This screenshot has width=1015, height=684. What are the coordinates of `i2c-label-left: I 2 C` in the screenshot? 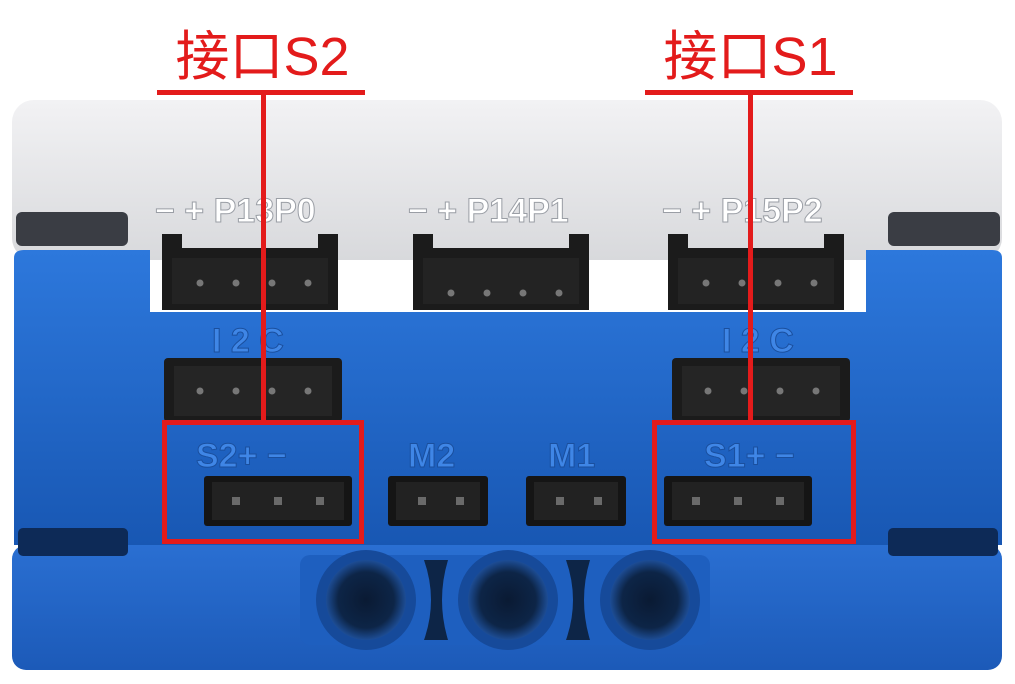 It's located at (248, 341).